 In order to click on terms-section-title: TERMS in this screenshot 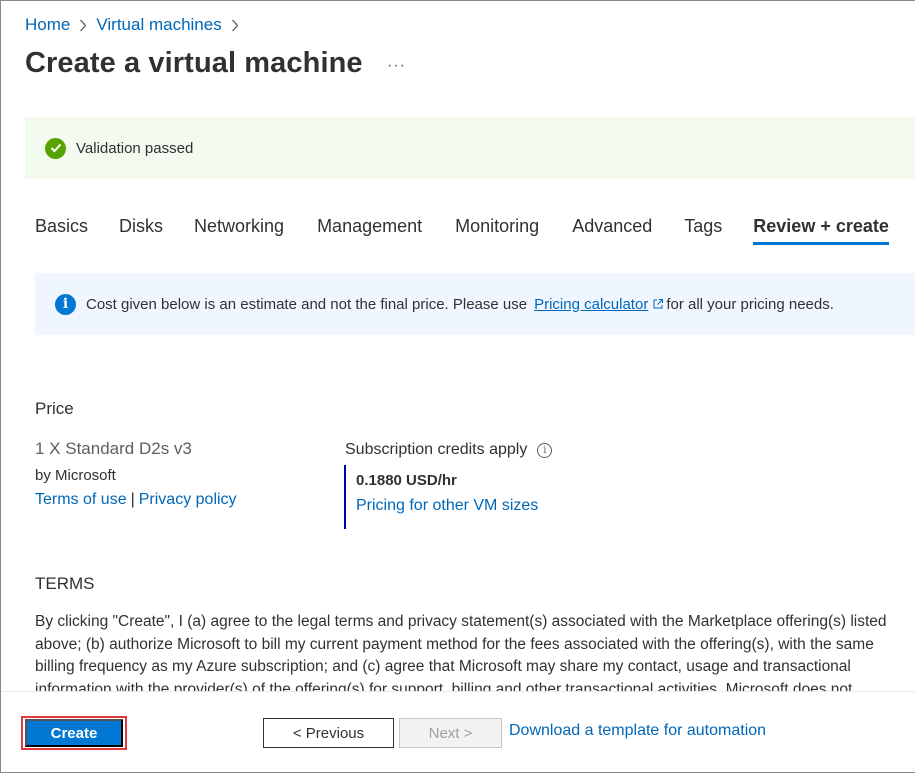, I will do `click(65, 583)`.